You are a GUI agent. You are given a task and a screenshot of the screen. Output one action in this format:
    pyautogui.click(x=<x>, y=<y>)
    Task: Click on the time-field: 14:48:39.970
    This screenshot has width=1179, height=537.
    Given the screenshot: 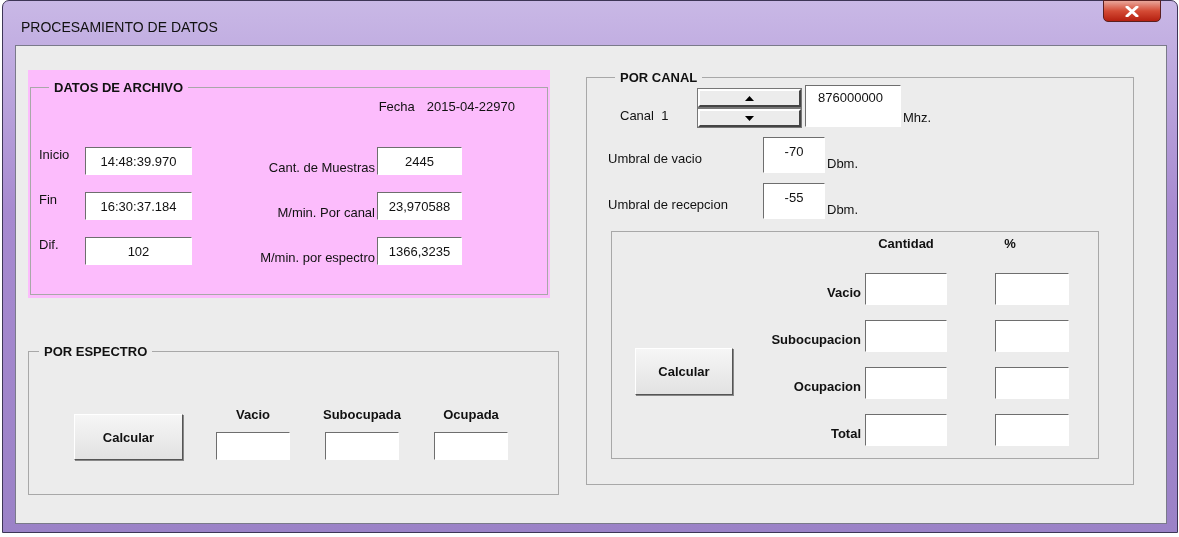 What is the action you would take?
    pyautogui.click(x=138, y=161)
    